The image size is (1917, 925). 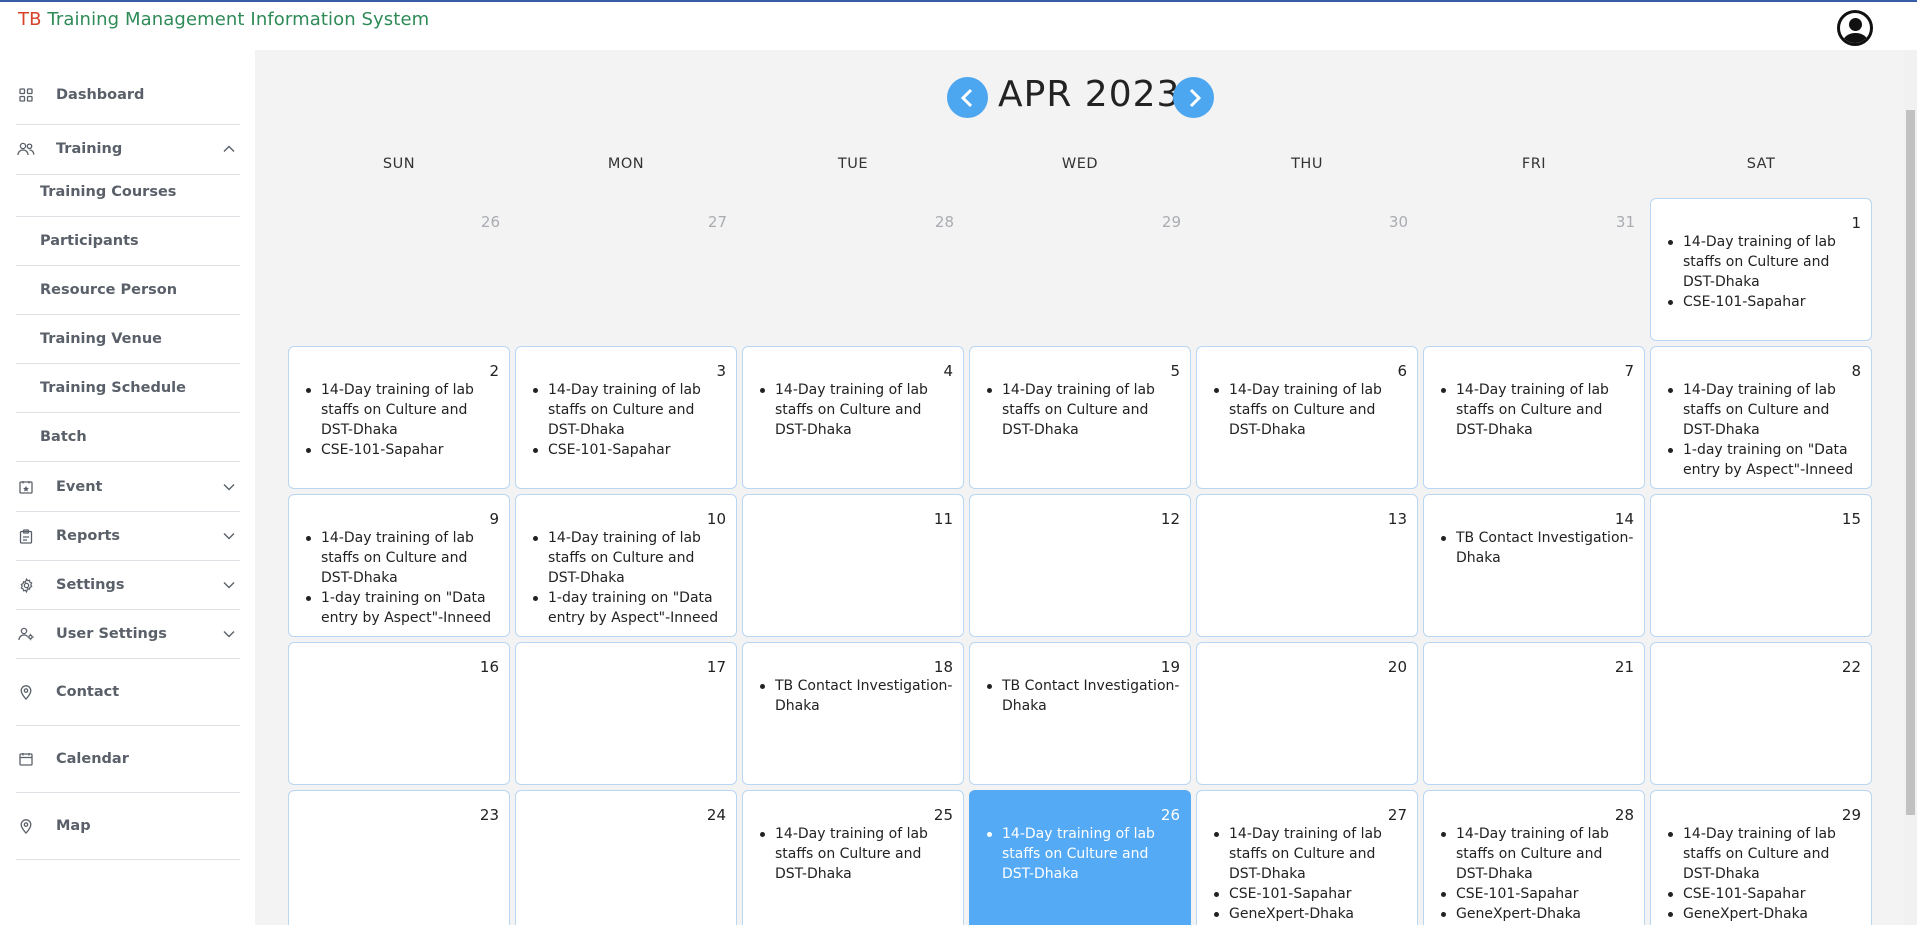 What do you see at coordinates (967, 97) in the screenshot?
I see `previous-month-button` at bounding box center [967, 97].